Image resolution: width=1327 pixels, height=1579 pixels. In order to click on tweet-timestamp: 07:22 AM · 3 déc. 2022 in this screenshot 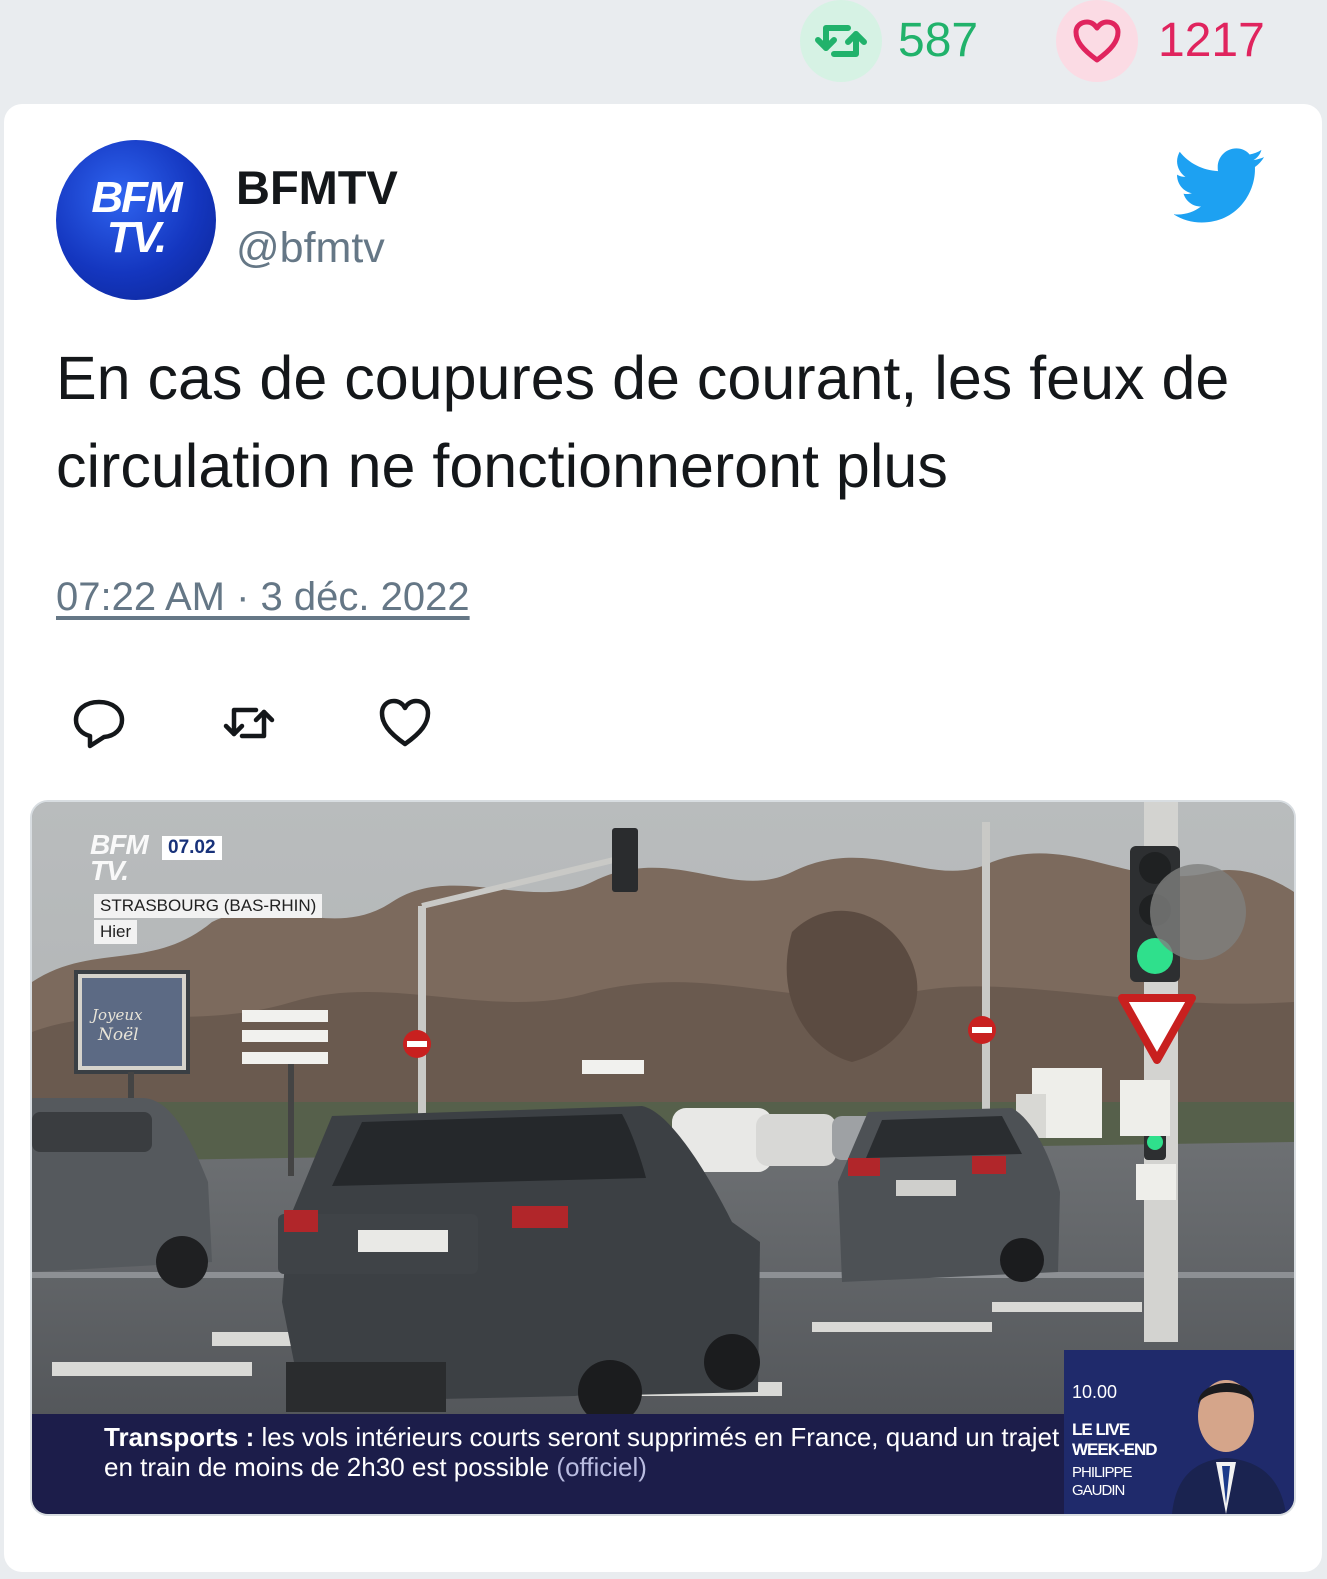, I will do `click(263, 597)`.